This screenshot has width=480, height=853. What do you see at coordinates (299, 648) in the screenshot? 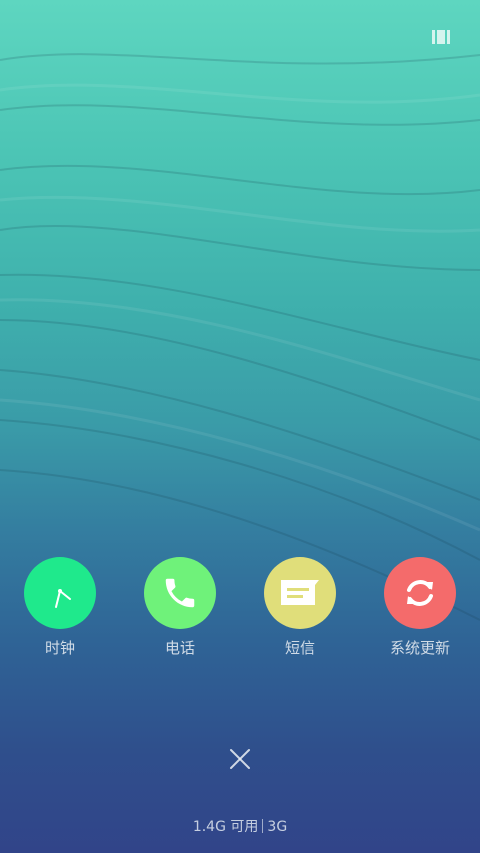
I see `app-label-messages: 短信` at bounding box center [299, 648].